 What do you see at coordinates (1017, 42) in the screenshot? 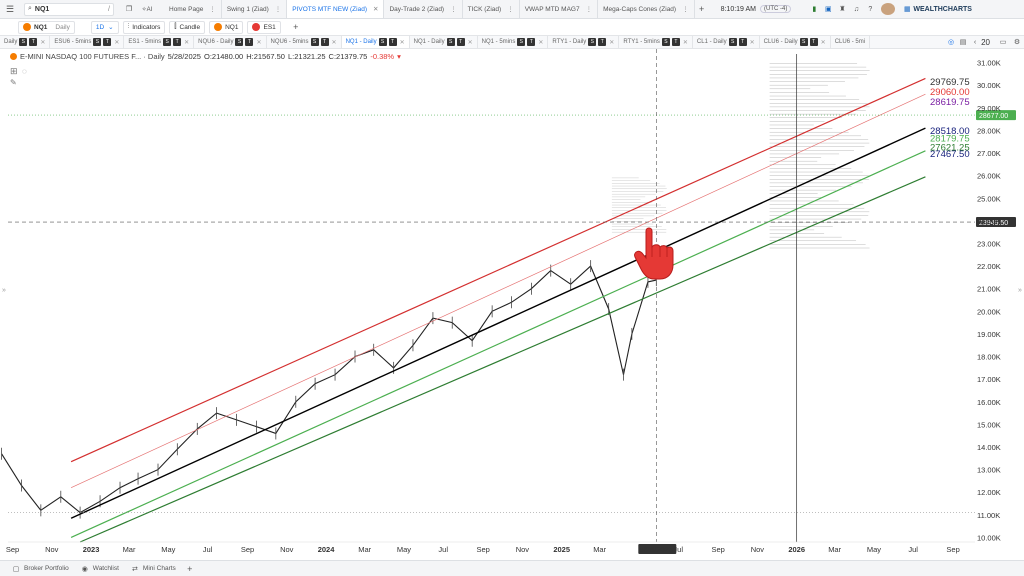
I see `gear-icon: ⚙` at bounding box center [1017, 42].